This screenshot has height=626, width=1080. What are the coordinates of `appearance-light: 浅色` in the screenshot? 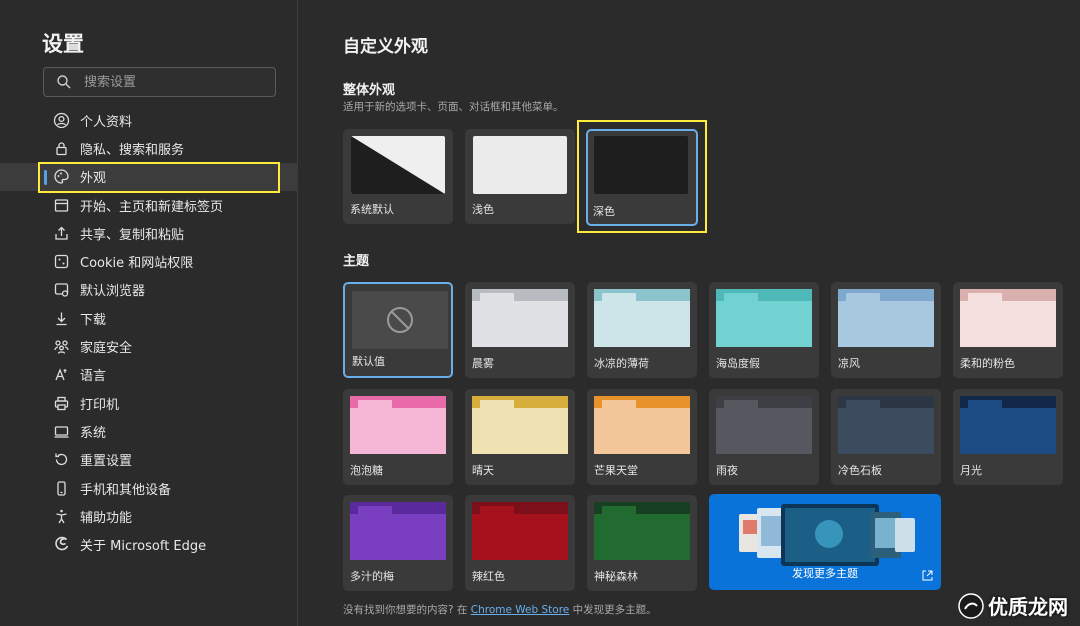 It's located at (520, 176).